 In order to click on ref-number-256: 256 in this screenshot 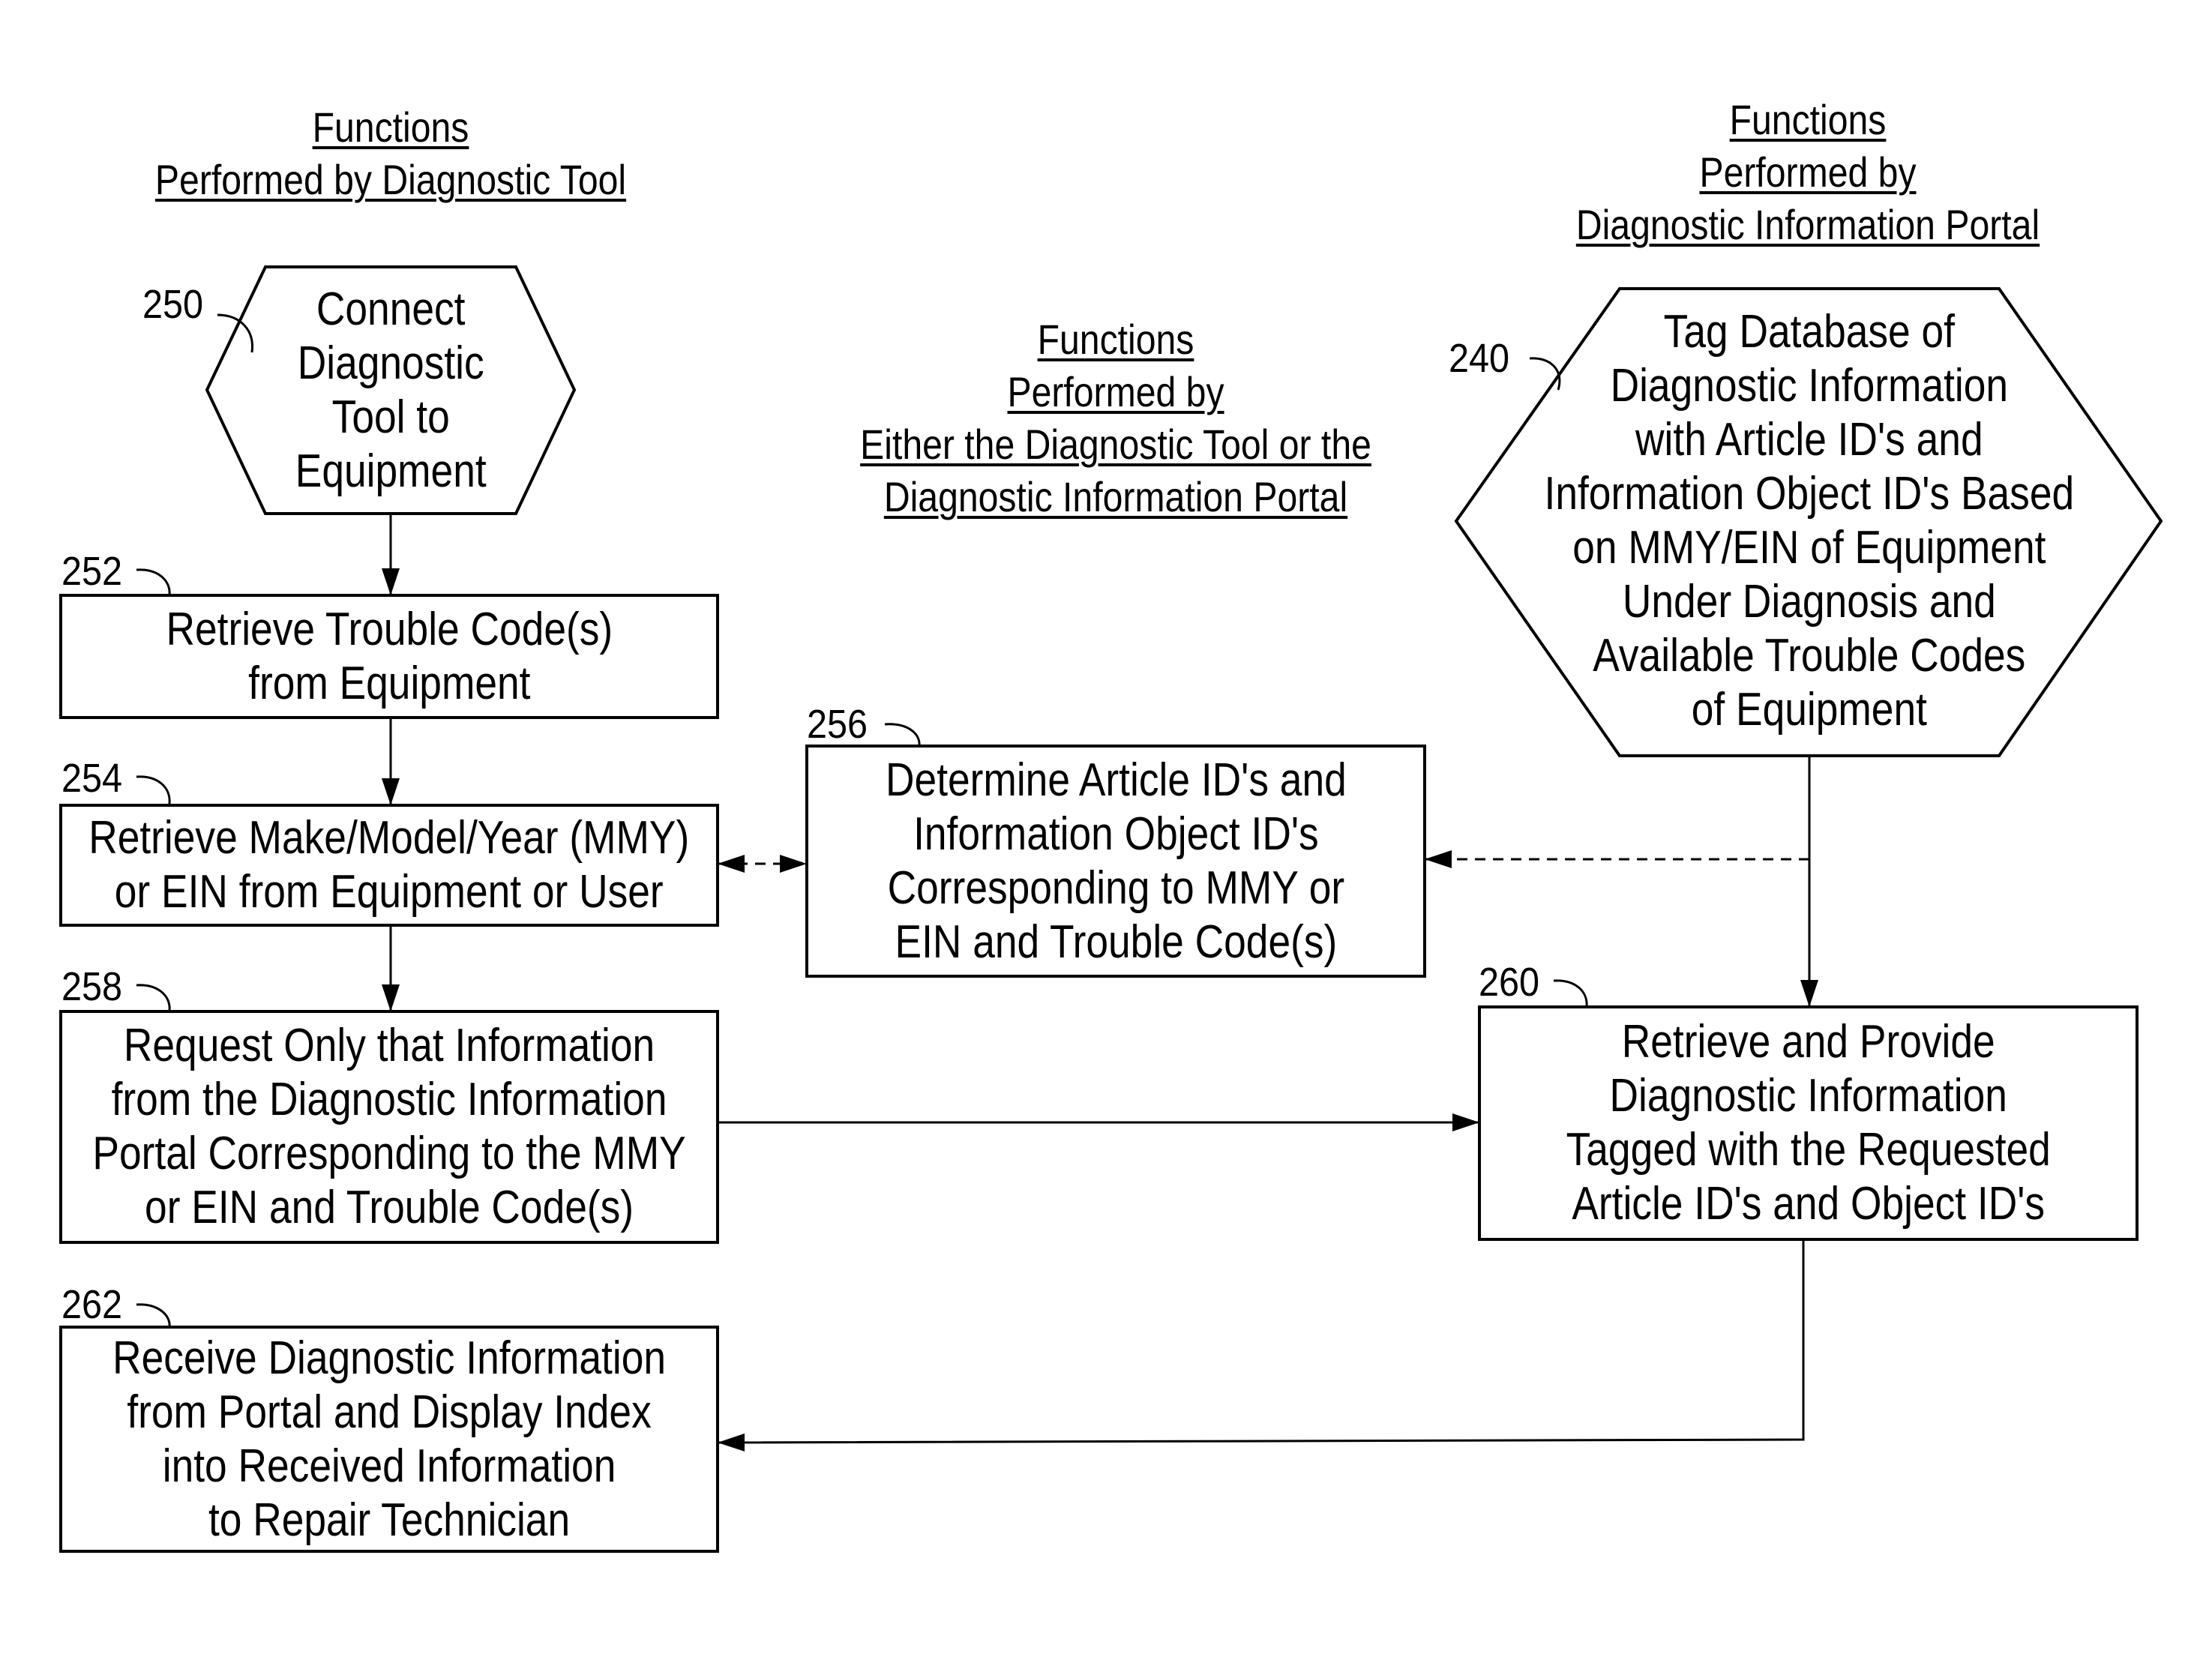, I will do `click(837, 724)`.